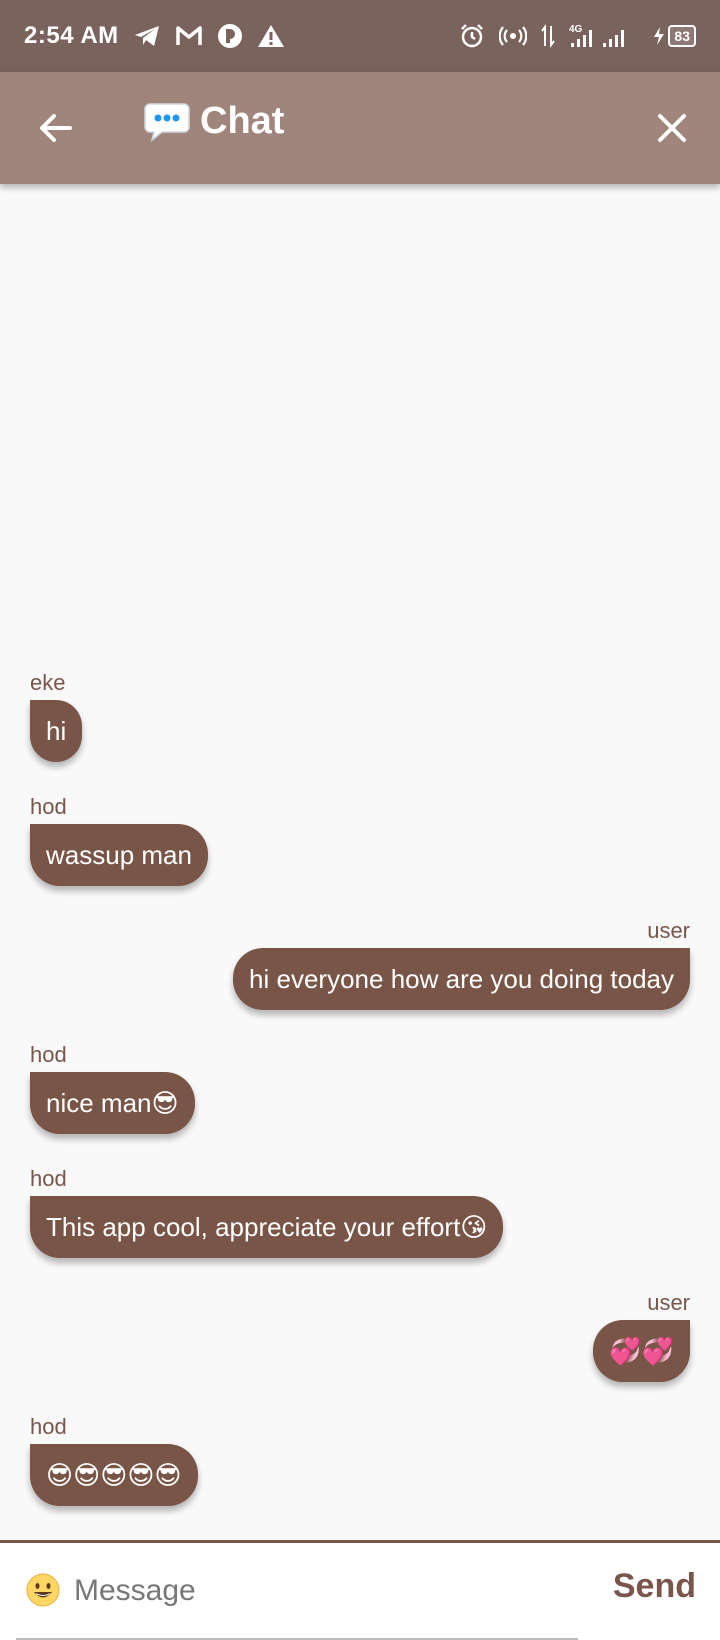 This screenshot has height=1640, width=720. Describe the element at coordinates (267, 1227) in the screenshot. I see `message-bubble: This app cool, appreciate your effort😘` at that location.